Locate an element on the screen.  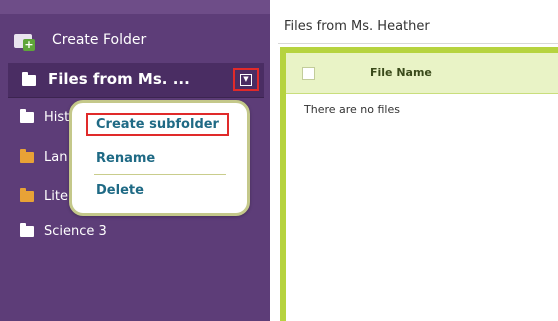
sidebar-item-lite: Lite is located at coordinates (44, 196).